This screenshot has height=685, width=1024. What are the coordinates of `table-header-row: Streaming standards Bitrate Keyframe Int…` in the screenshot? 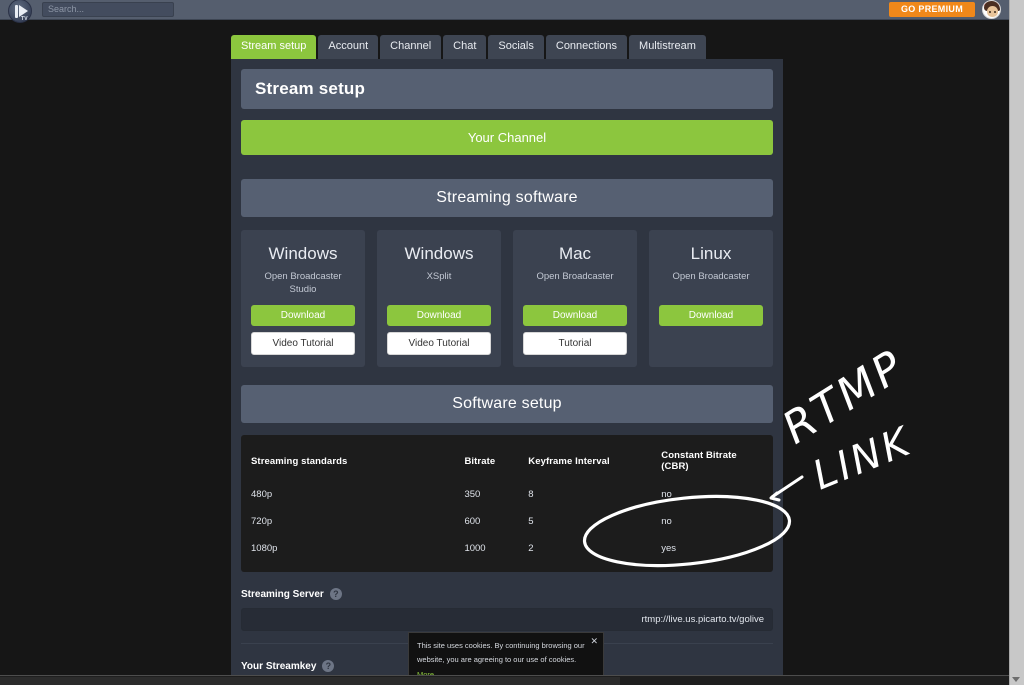 It's located at (507, 461).